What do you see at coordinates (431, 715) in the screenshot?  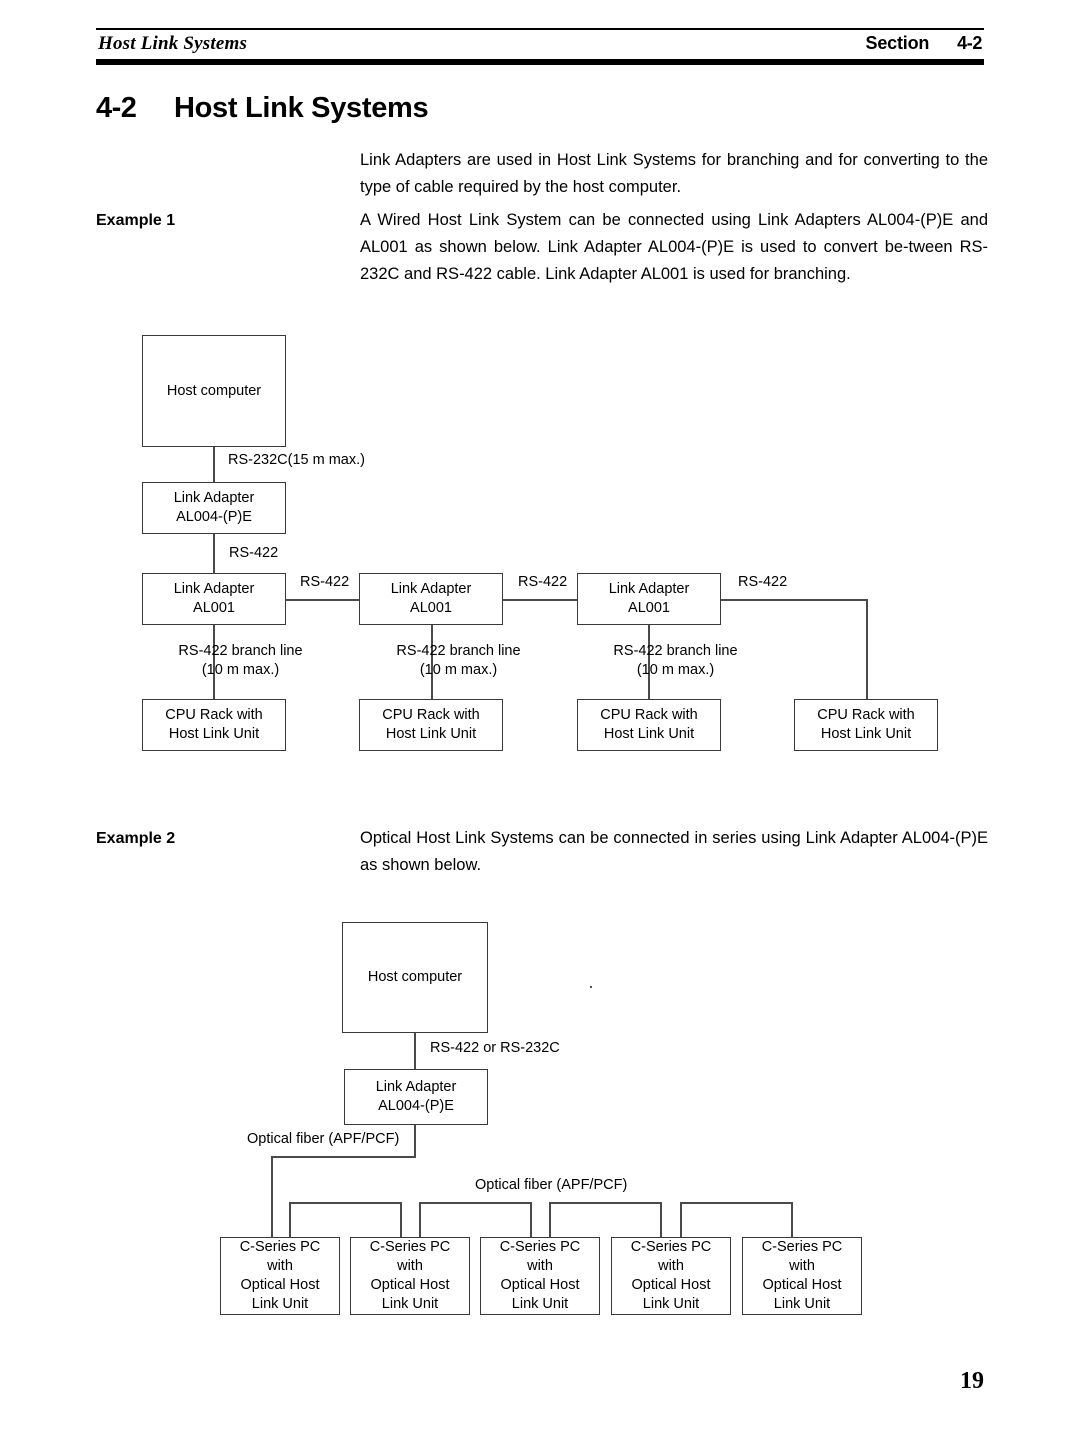 I see `diagram1-cpu-rack-2-line1: CPU Rack with` at bounding box center [431, 715].